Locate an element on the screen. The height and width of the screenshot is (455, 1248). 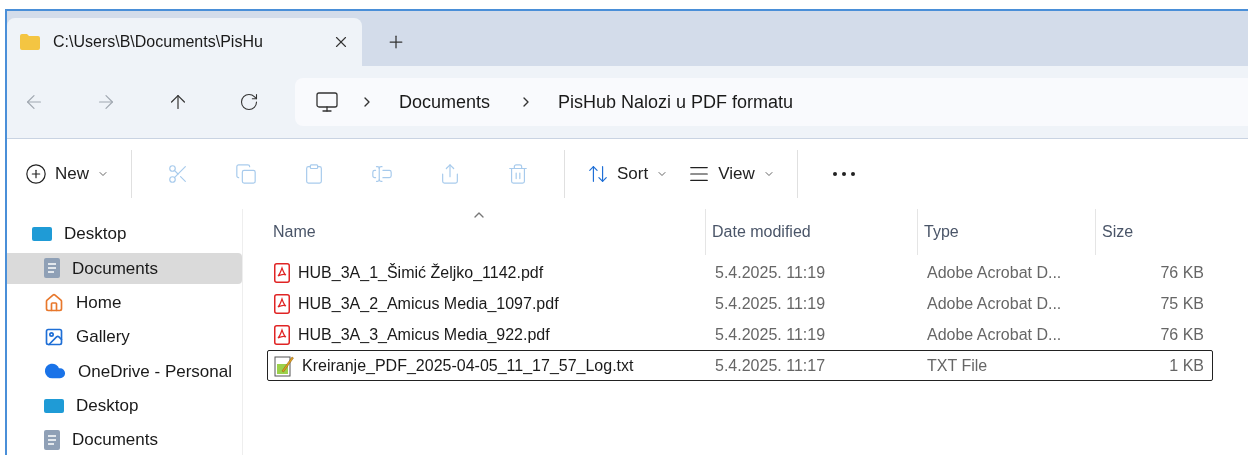
file-row: Kreiranje_PDF_2025-04-05_11_17_57_Log.txt 5.4.2025. 11:17 TXT File 1 KB is located at coordinates (740, 365).